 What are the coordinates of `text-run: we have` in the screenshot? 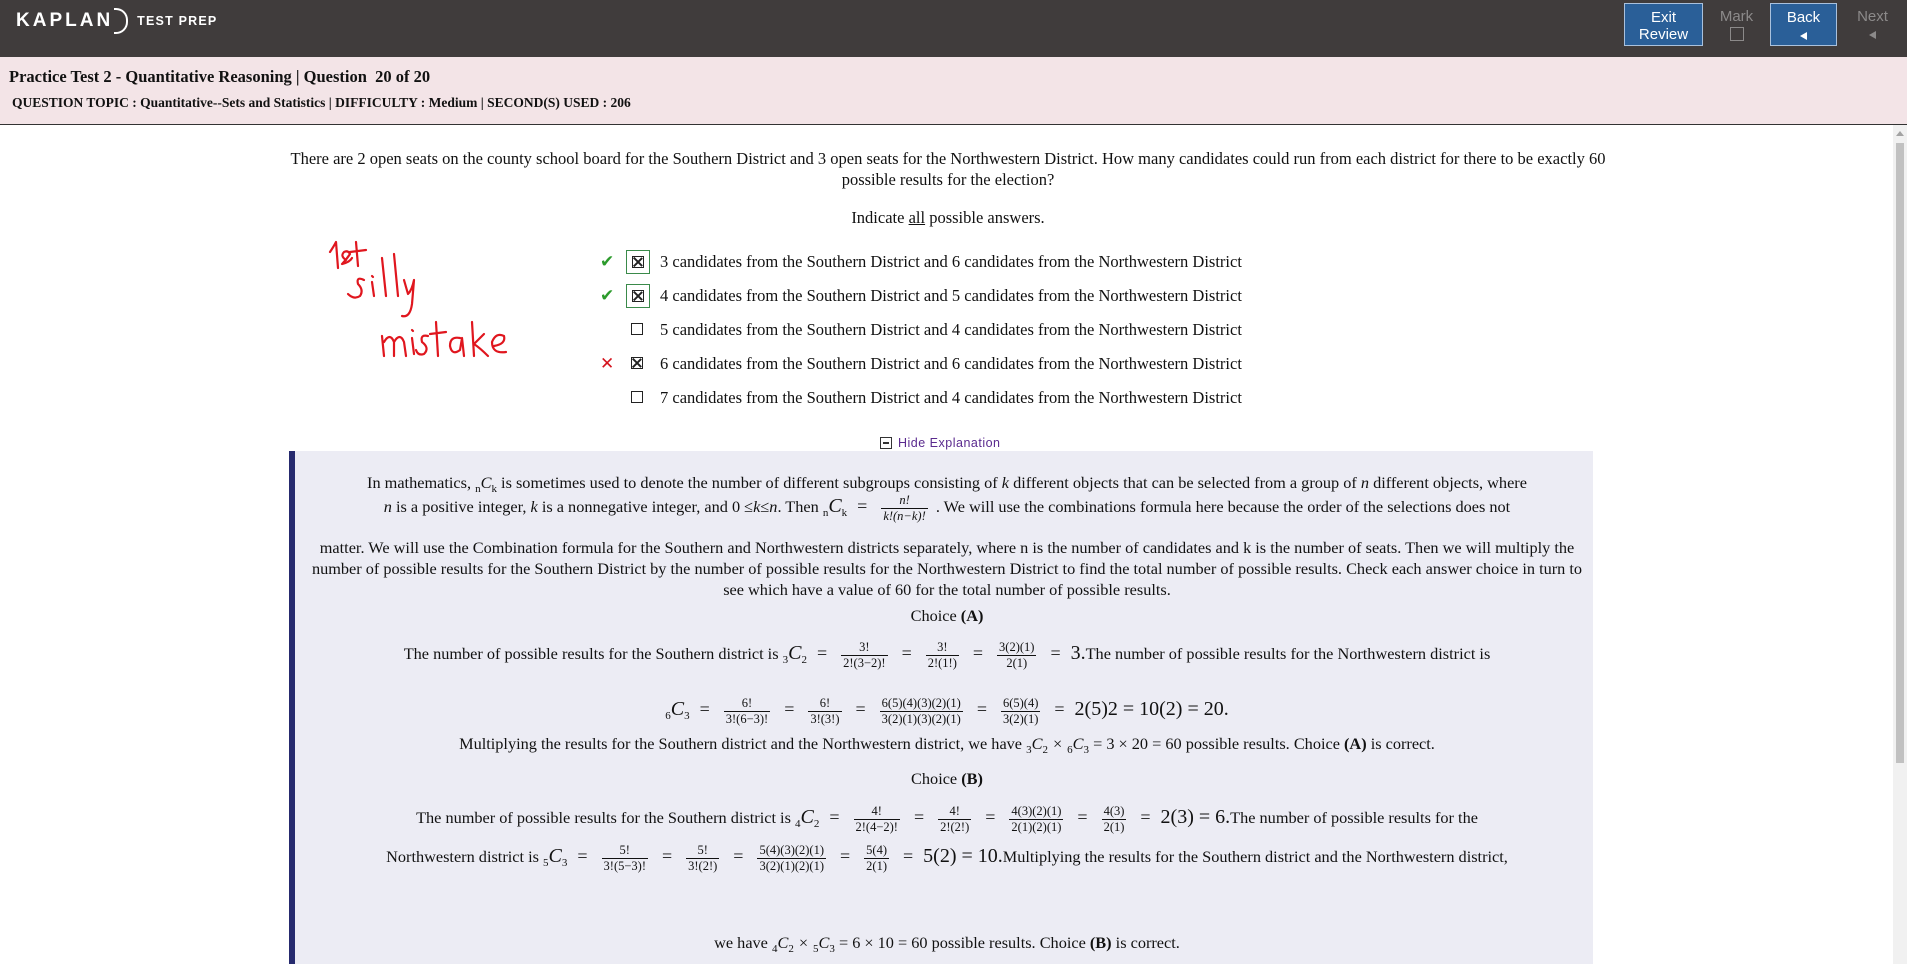 It's located at (743, 942).